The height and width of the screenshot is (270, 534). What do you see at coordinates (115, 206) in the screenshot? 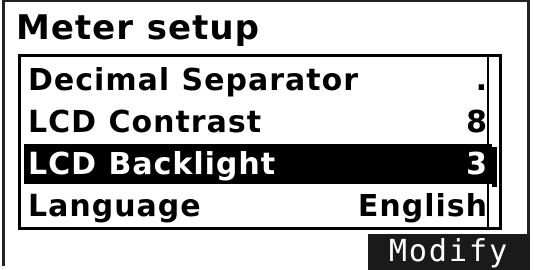
I see `list-item-label: Language` at bounding box center [115, 206].